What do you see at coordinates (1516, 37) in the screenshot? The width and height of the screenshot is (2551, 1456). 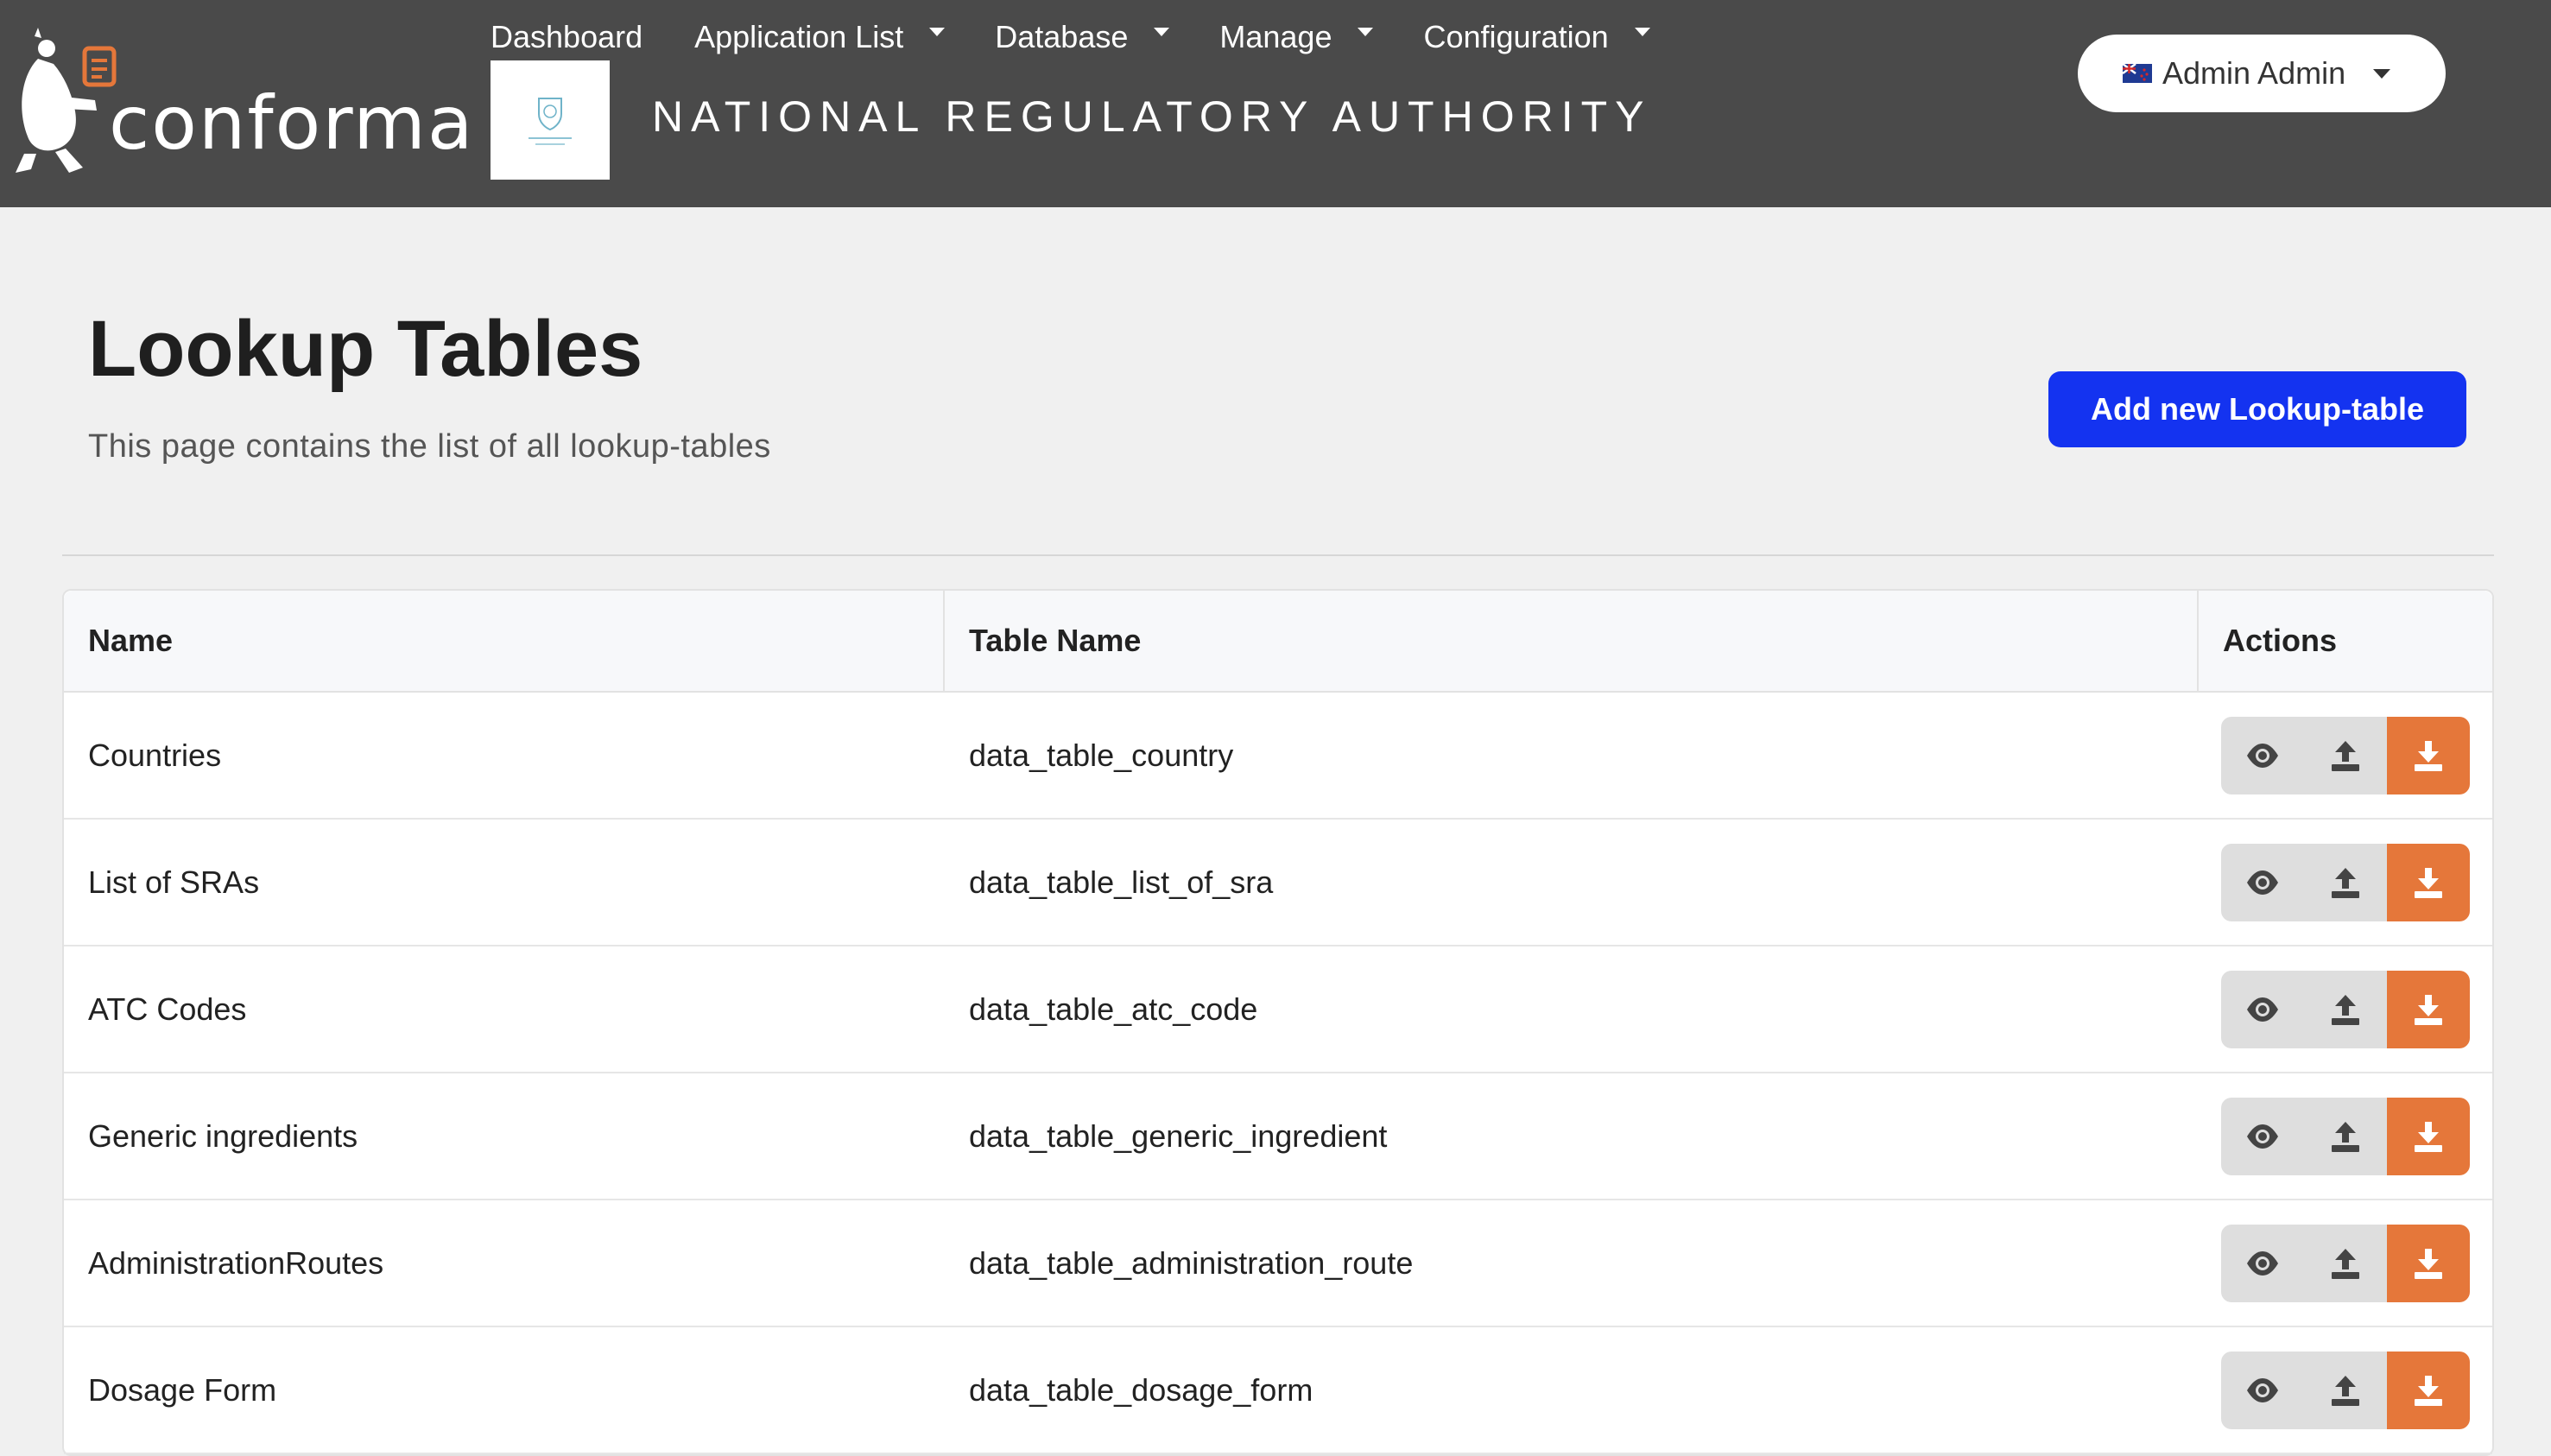 I see `nav-configuration-label: Configuration` at bounding box center [1516, 37].